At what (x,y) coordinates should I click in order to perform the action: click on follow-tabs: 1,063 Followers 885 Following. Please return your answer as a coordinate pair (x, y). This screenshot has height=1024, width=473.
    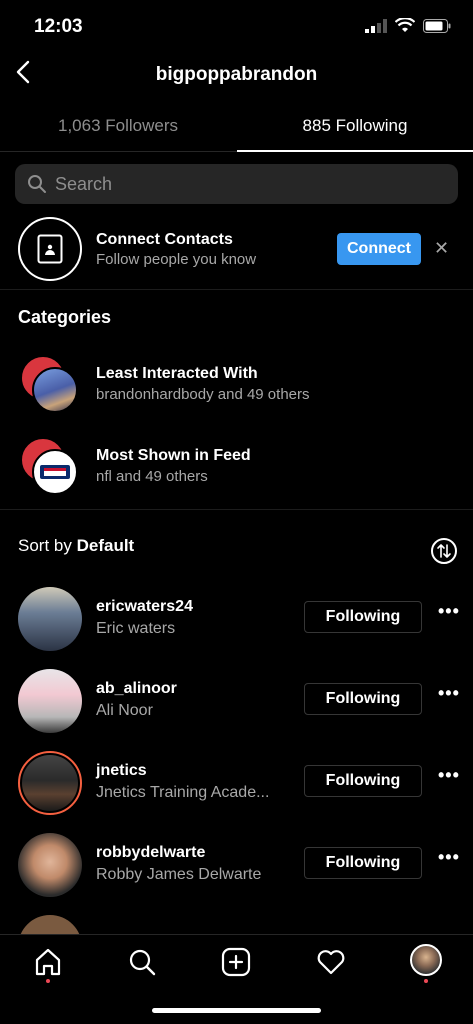
    Looking at the image, I should click on (236, 126).